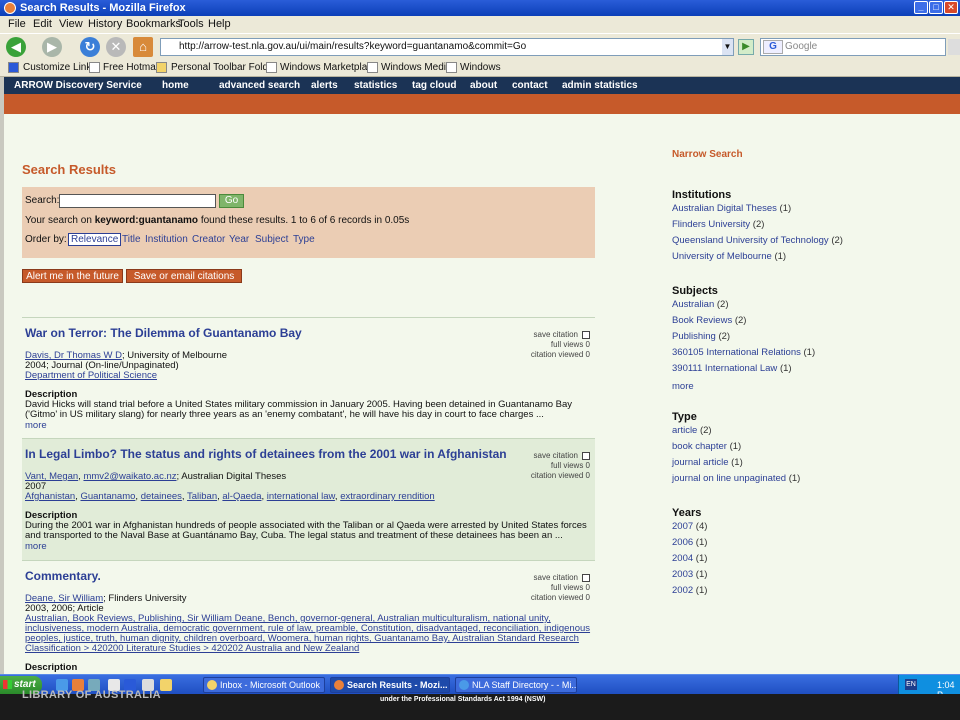  Describe the element at coordinates (600, 85) in the screenshot. I see `nav-admin-statistics: admin statistics` at that location.